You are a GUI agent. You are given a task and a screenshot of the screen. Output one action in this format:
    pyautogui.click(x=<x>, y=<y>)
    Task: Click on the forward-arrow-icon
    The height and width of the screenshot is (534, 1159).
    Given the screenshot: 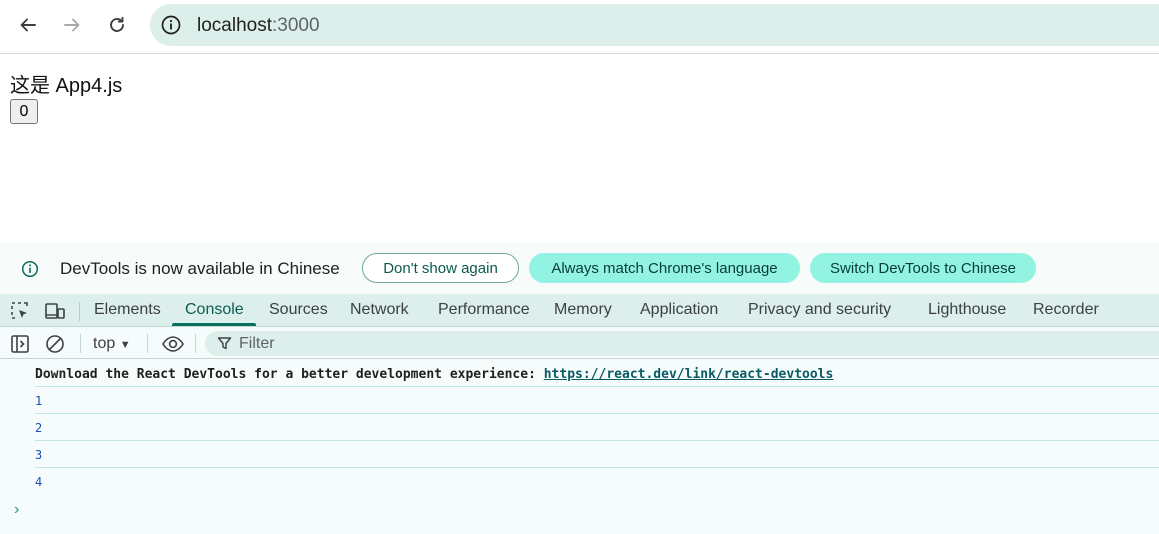 What is the action you would take?
    pyautogui.click(x=72, y=25)
    